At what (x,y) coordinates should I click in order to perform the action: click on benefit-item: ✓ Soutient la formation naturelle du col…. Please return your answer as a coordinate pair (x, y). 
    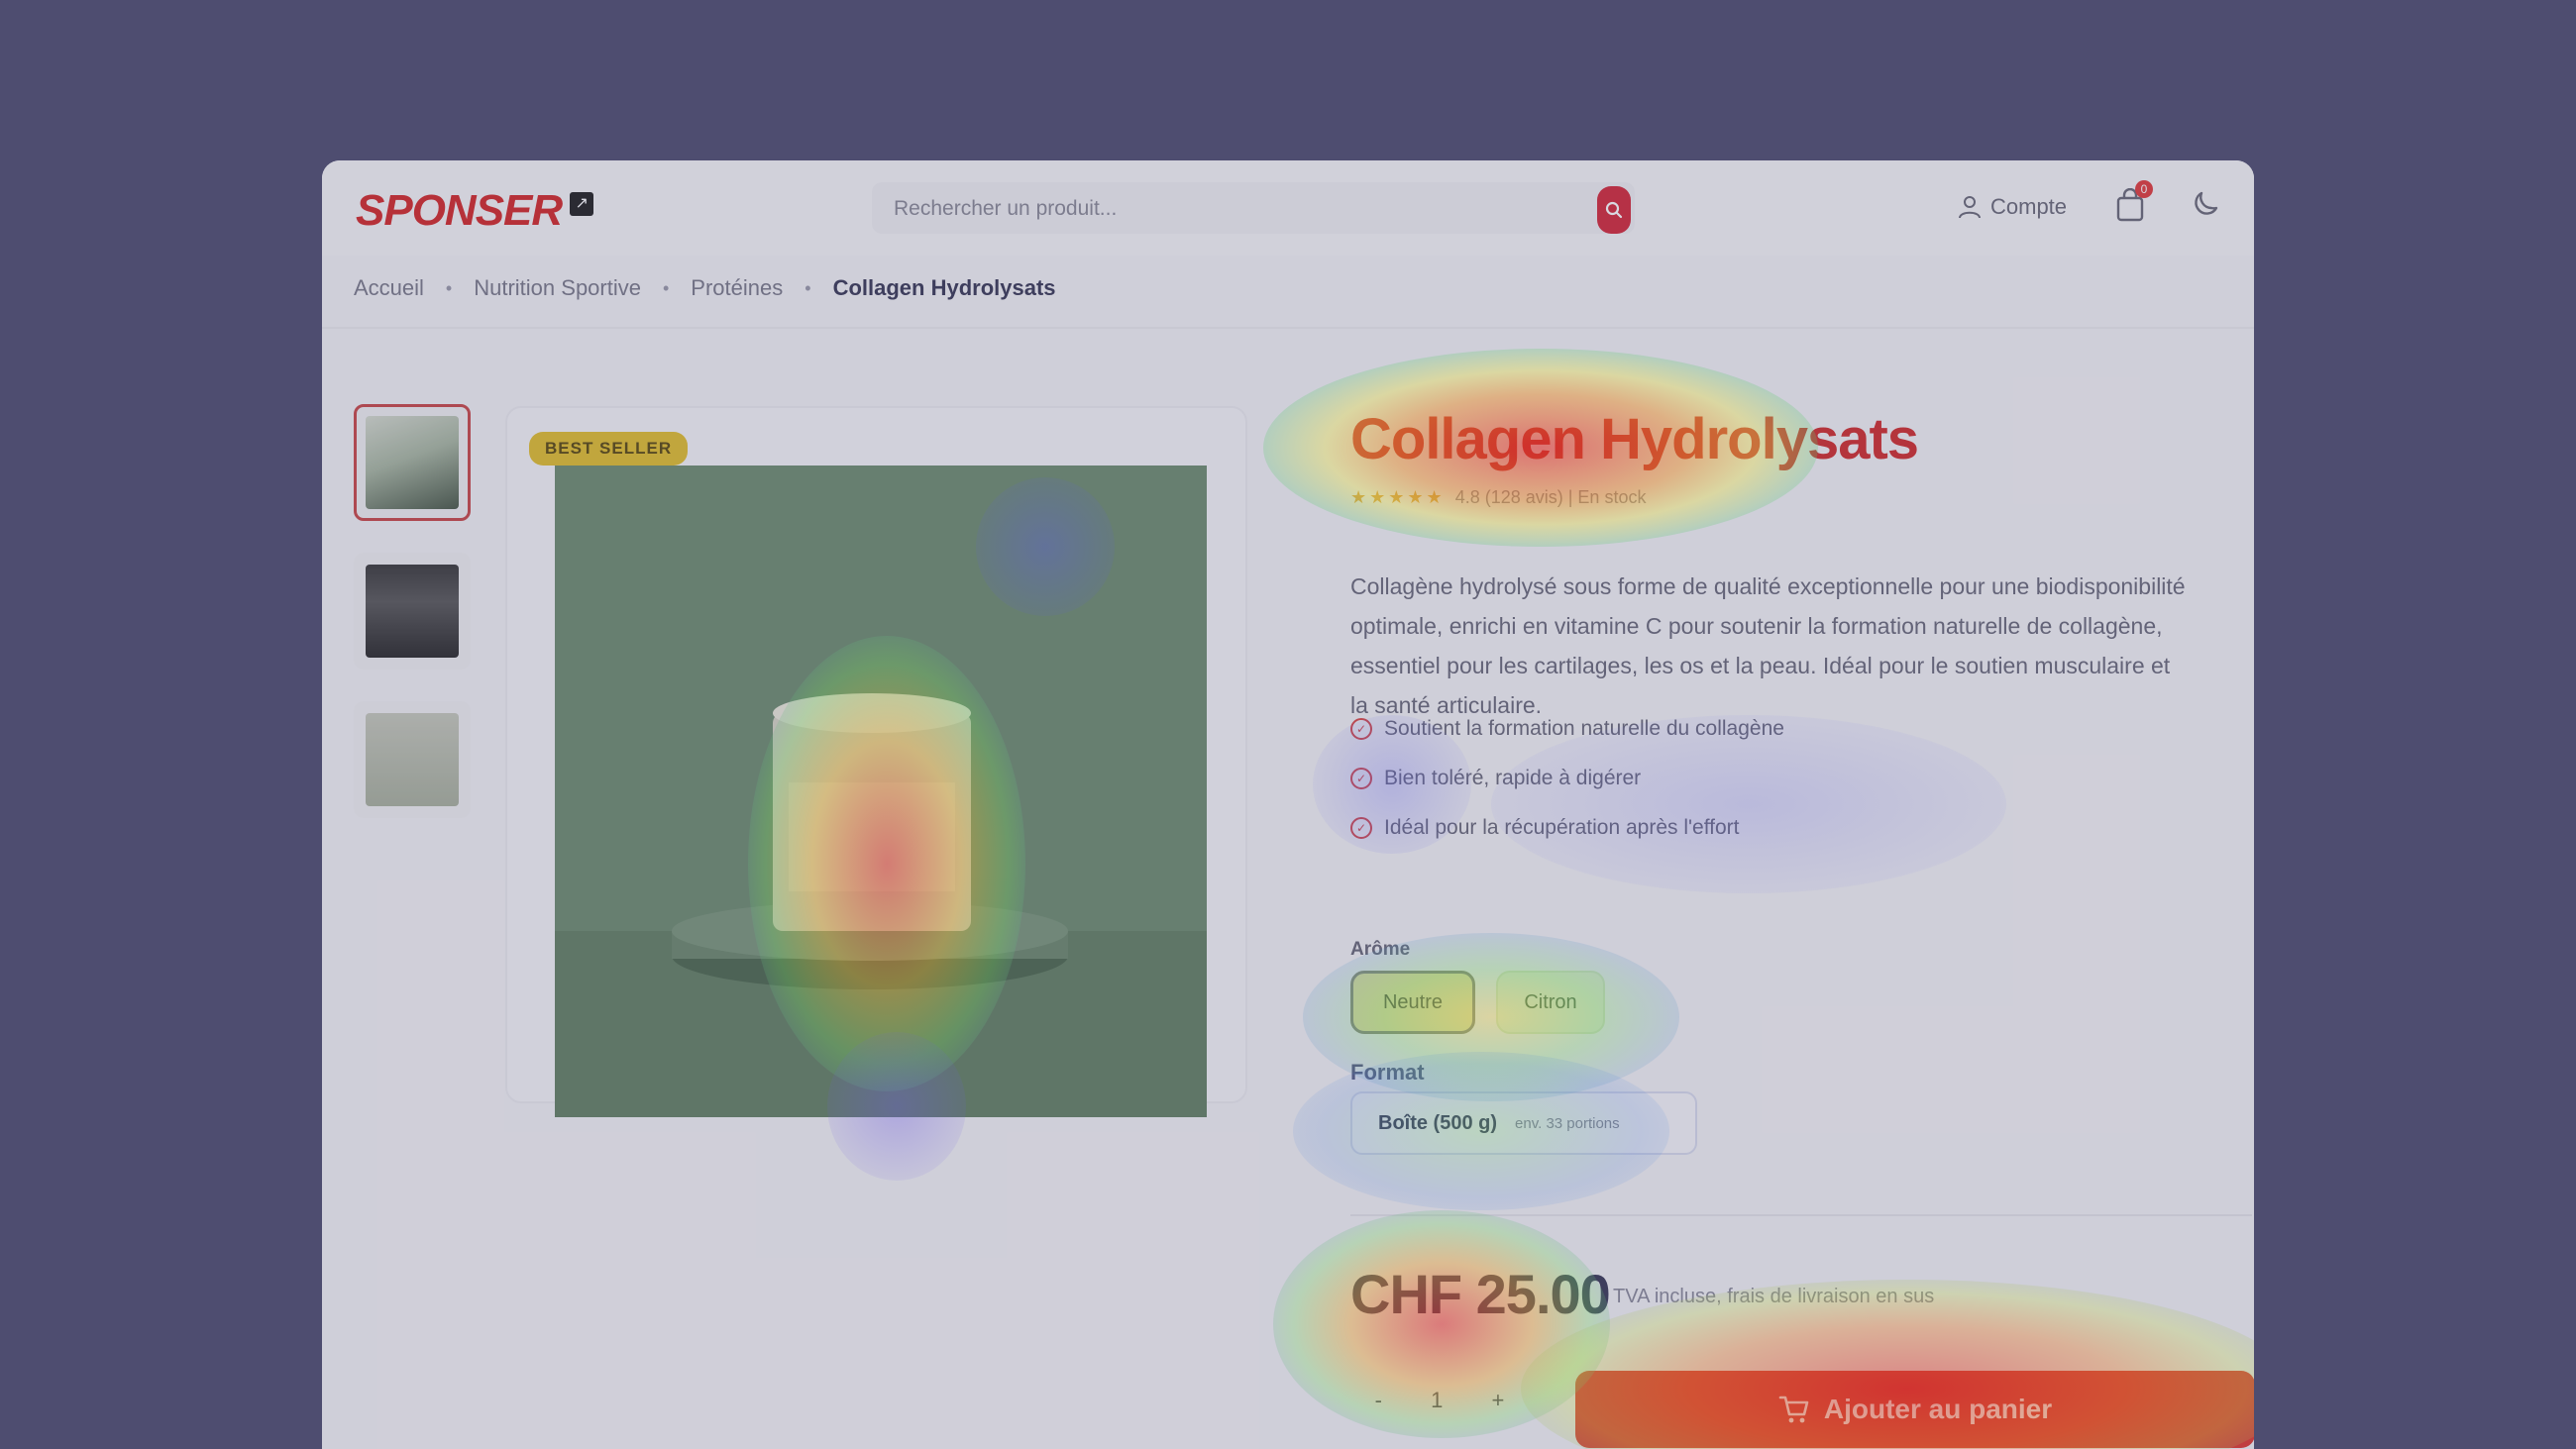
    Looking at the image, I should click on (1567, 729).